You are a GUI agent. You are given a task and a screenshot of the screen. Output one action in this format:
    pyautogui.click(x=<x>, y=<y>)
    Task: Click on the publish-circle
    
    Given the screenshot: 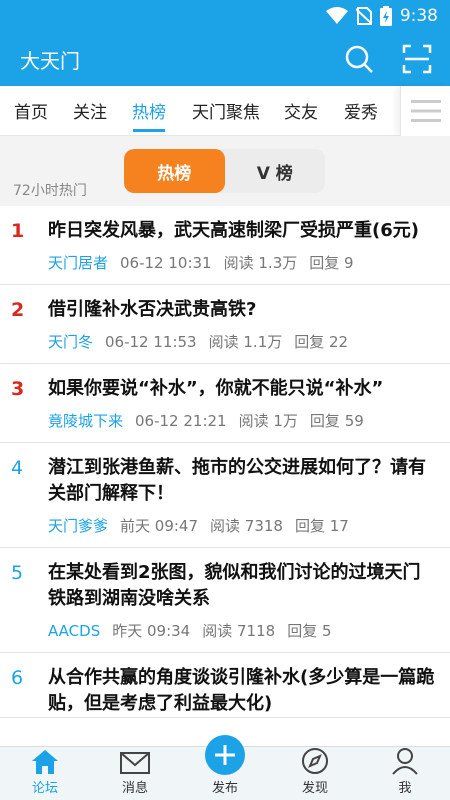 What is the action you would take?
    pyautogui.click(x=225, y=755)
    